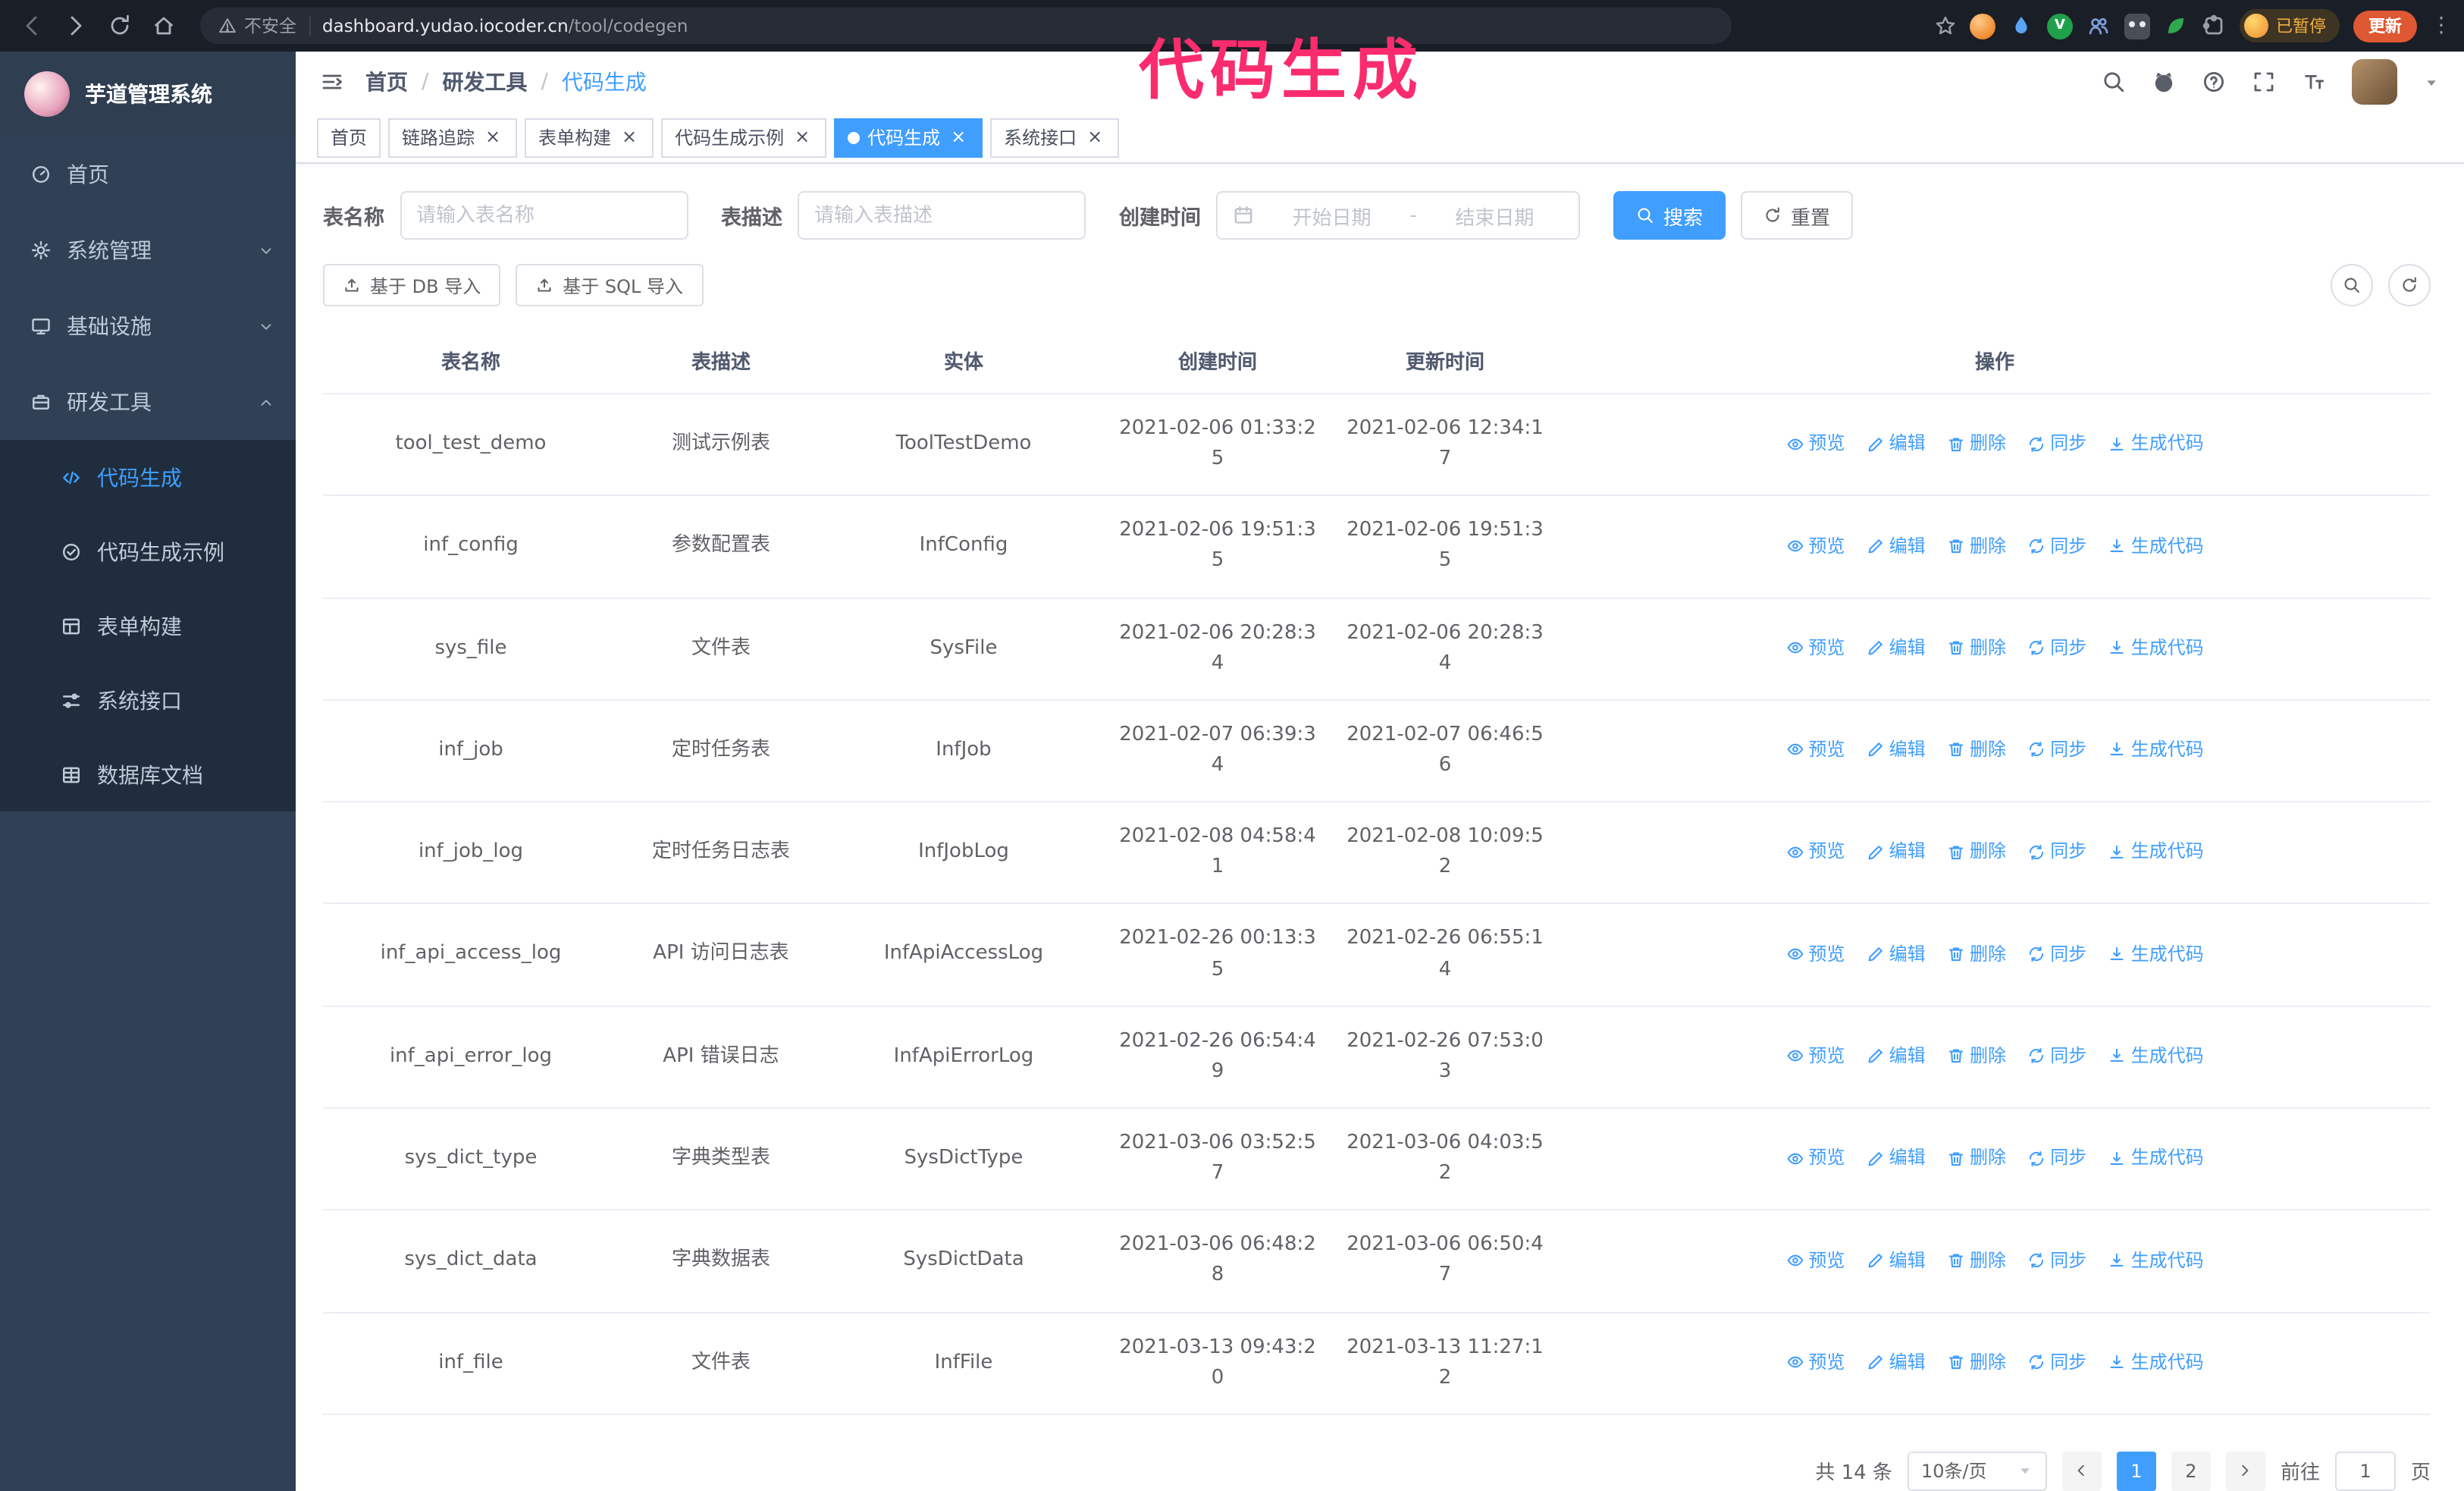 This screenshot has height=1491, width=2464. Describe the element at coordinates (1798, 215) in the screenshot. I see `reset-button: 重置` at that location.